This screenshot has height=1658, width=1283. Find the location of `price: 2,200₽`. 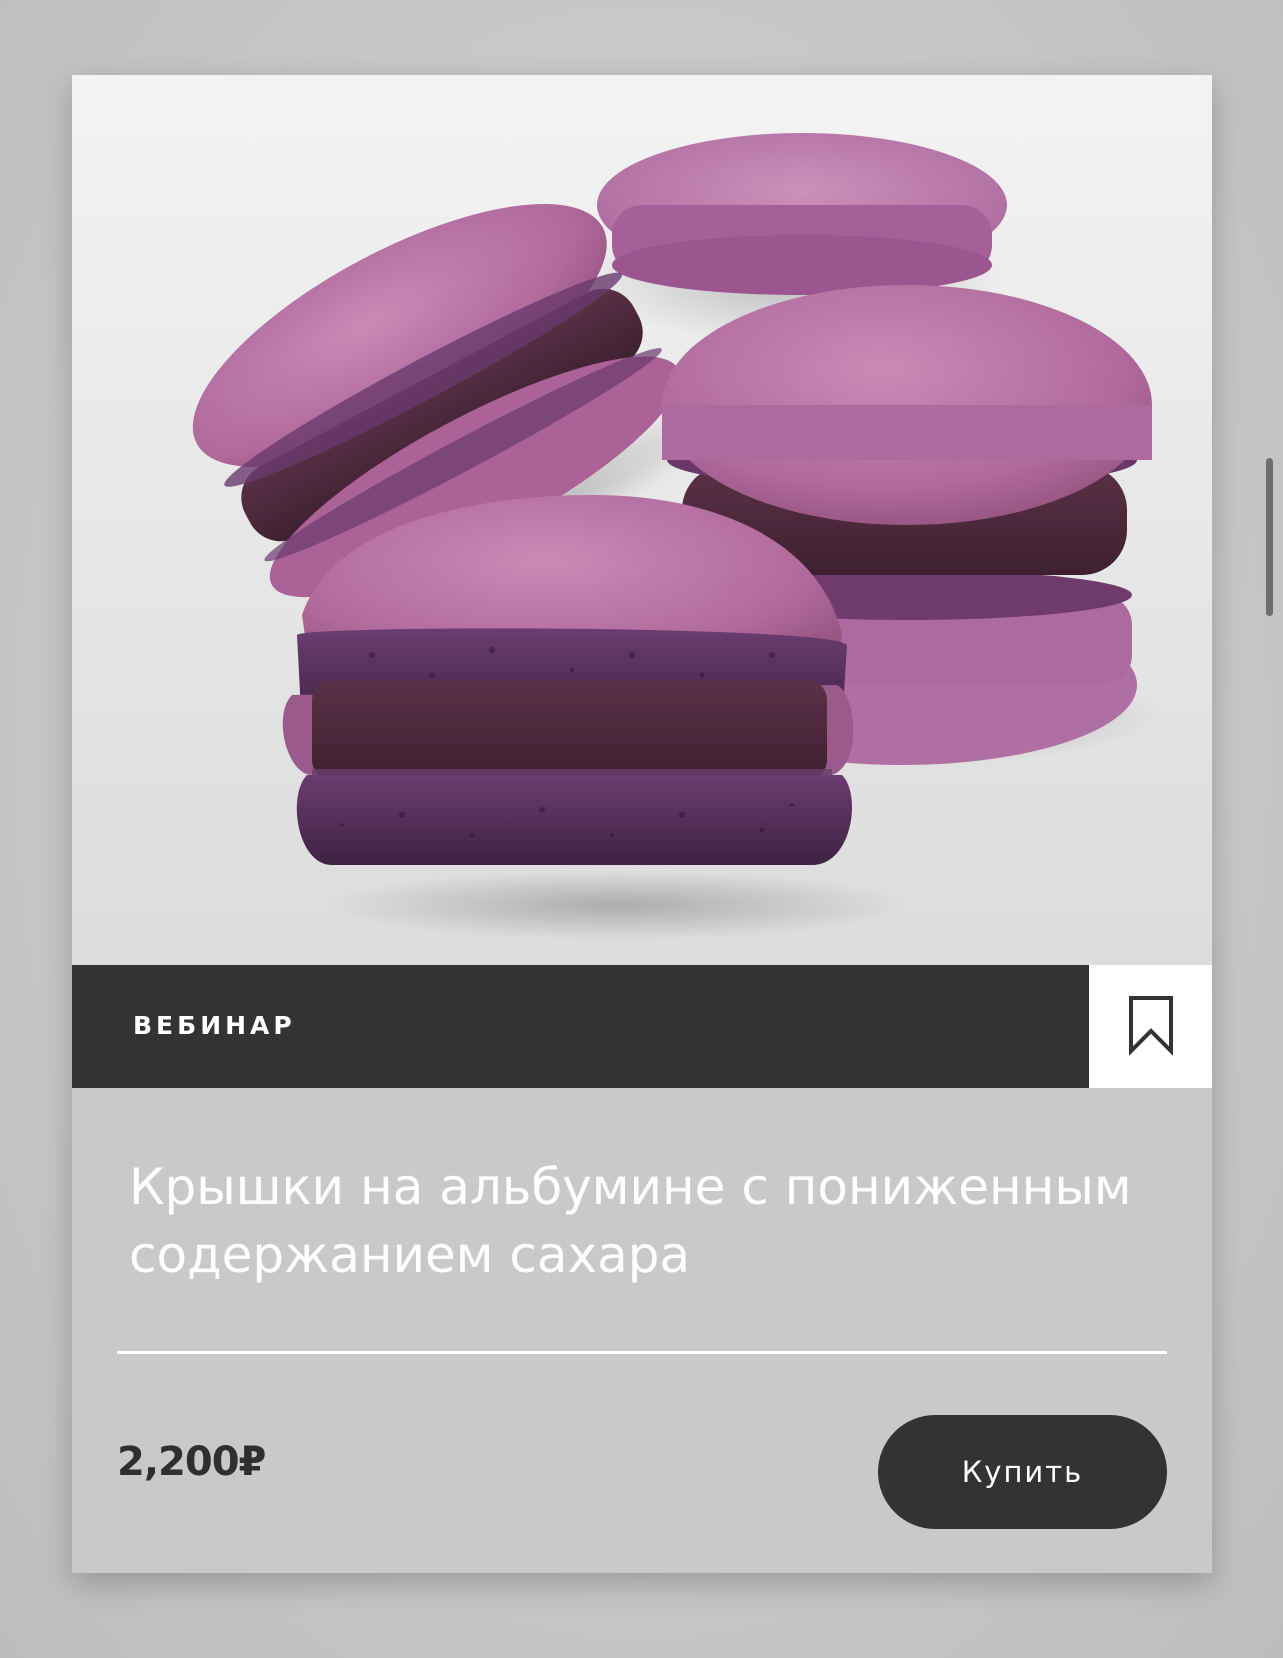

price: 2,200₽ is located at coordinates (191, 1462).